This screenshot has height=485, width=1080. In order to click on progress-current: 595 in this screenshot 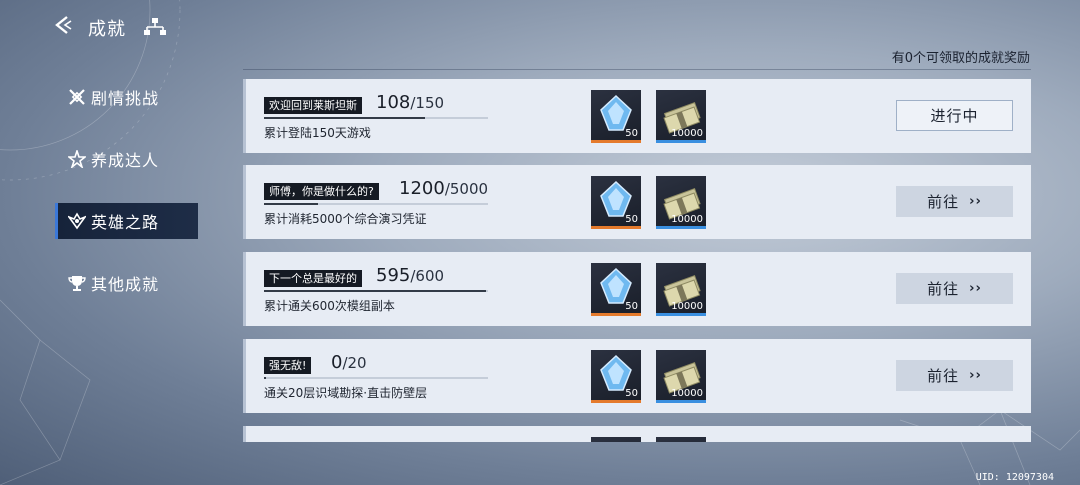, I will do `click(393, 275)`.